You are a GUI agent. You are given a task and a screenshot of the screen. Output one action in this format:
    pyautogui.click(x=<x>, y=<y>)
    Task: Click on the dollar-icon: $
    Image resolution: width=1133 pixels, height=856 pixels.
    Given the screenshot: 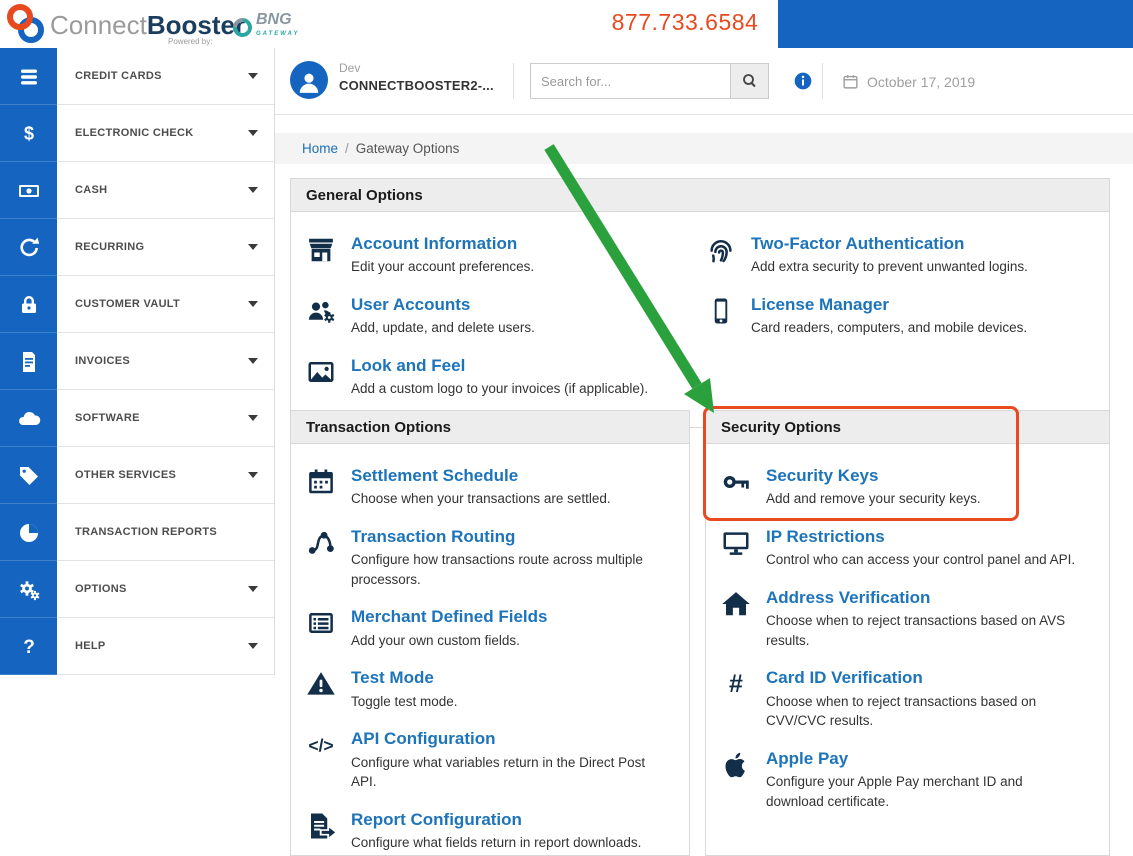 What is the action you would take?
    pyautogui.click(x=28, y=133)
    